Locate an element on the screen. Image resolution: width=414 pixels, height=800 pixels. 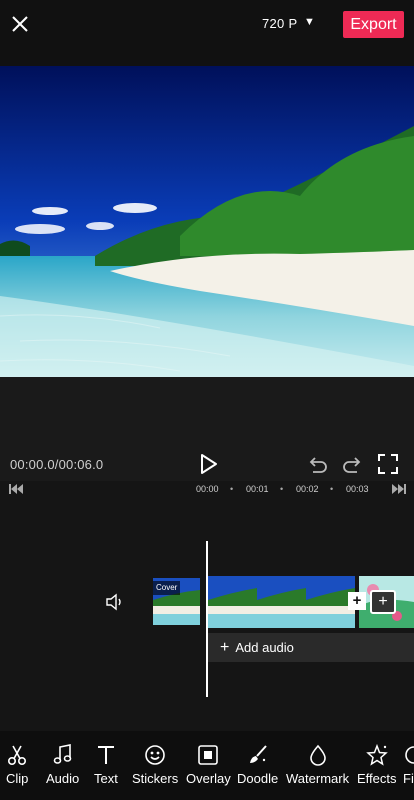
tool-label: Doodle is located at coordinates (258, 778).